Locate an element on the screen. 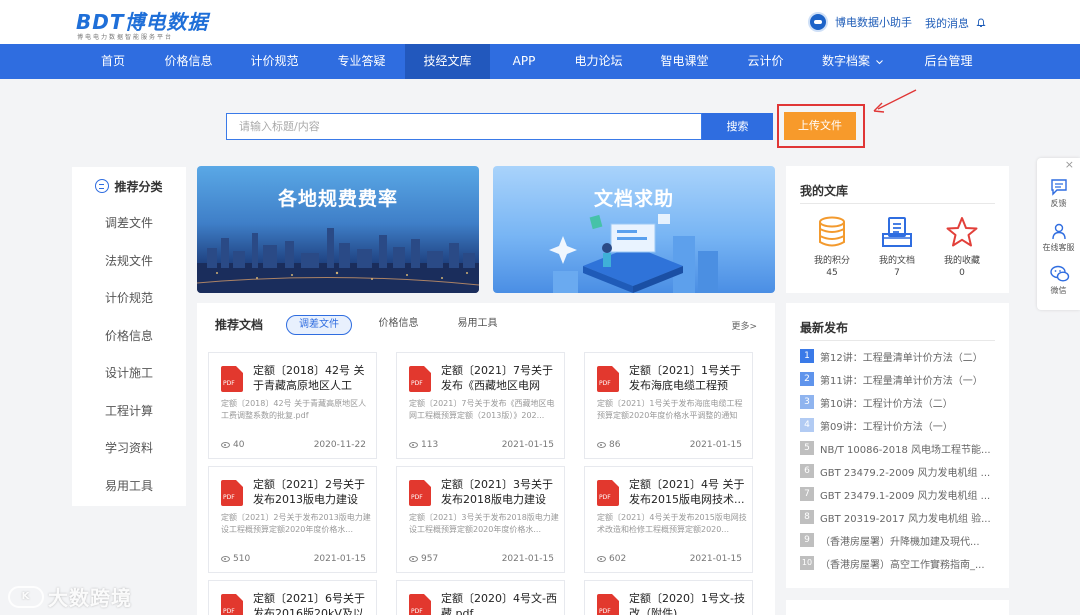 The image size is (1080, 615). news-item: 2 第11讲：工程量清单计价方法（一） is located at coordinates (897, 379).